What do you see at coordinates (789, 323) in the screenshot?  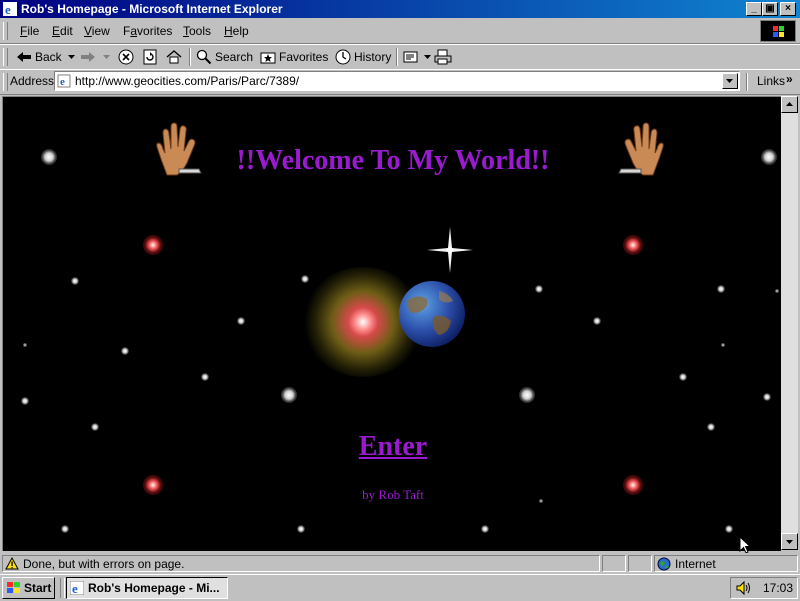 I see `vertical-scrollbar` at bounding box center [789, 323].